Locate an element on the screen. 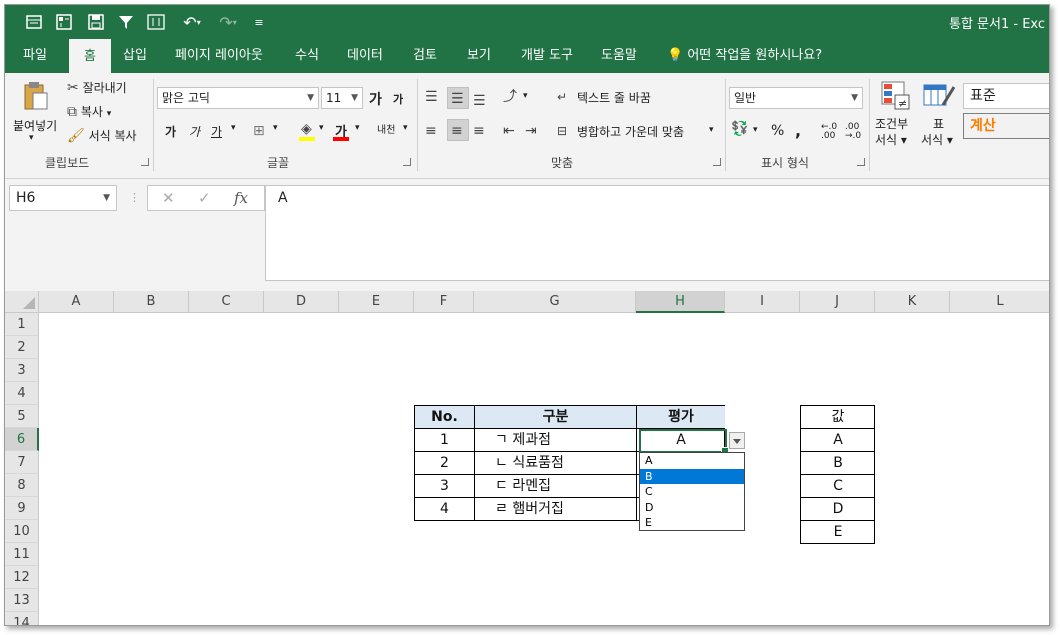 This screenshot has height=635, width=1060. format-painter-button: 🖌 서식 복사 is located at coordinates (102, 136).